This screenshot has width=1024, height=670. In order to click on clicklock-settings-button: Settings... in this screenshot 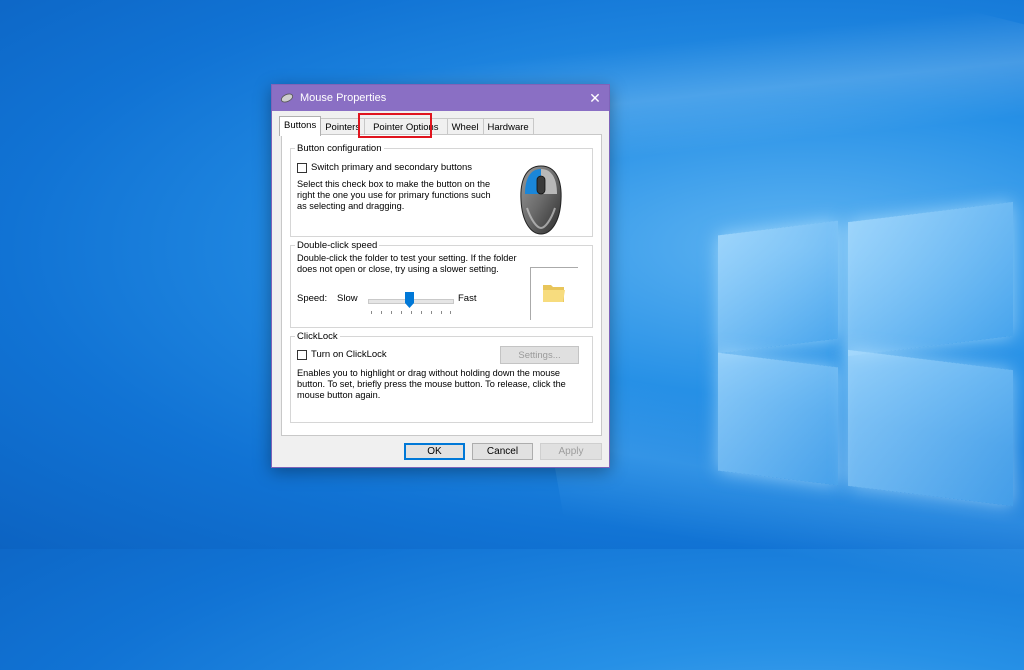, I will do `click(539, 355)`.